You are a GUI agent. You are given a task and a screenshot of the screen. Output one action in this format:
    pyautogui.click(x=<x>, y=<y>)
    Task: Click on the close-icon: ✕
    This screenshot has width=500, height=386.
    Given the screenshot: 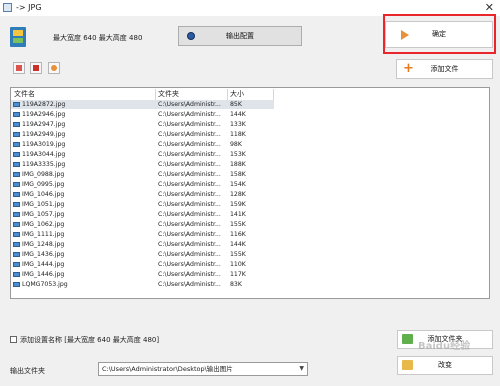 What is the action you would take?
    pyautogui.click(x=489, y=7)
    